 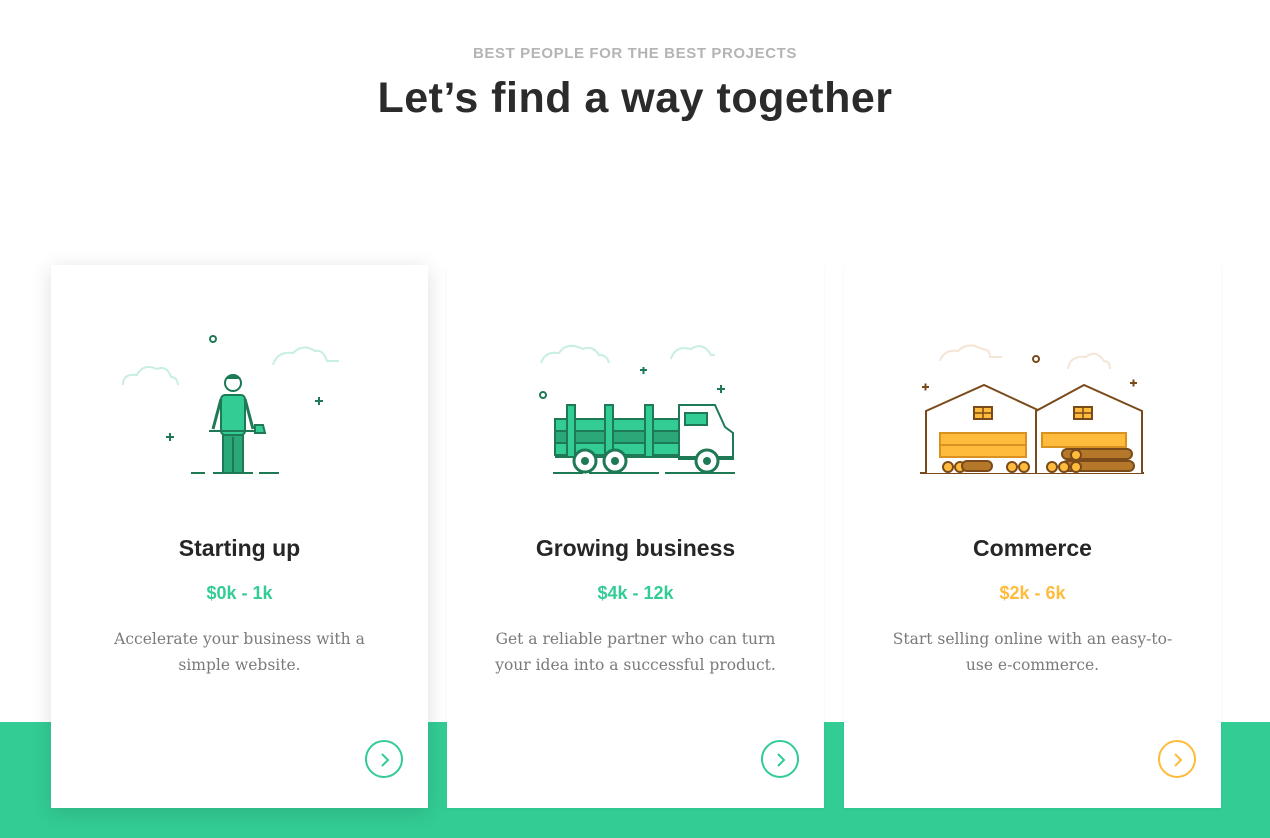 What do you see at coordinates (635, 593) in the screenshot?
I see `card-price: $4k - 12k` at bounding box center [635, 593].